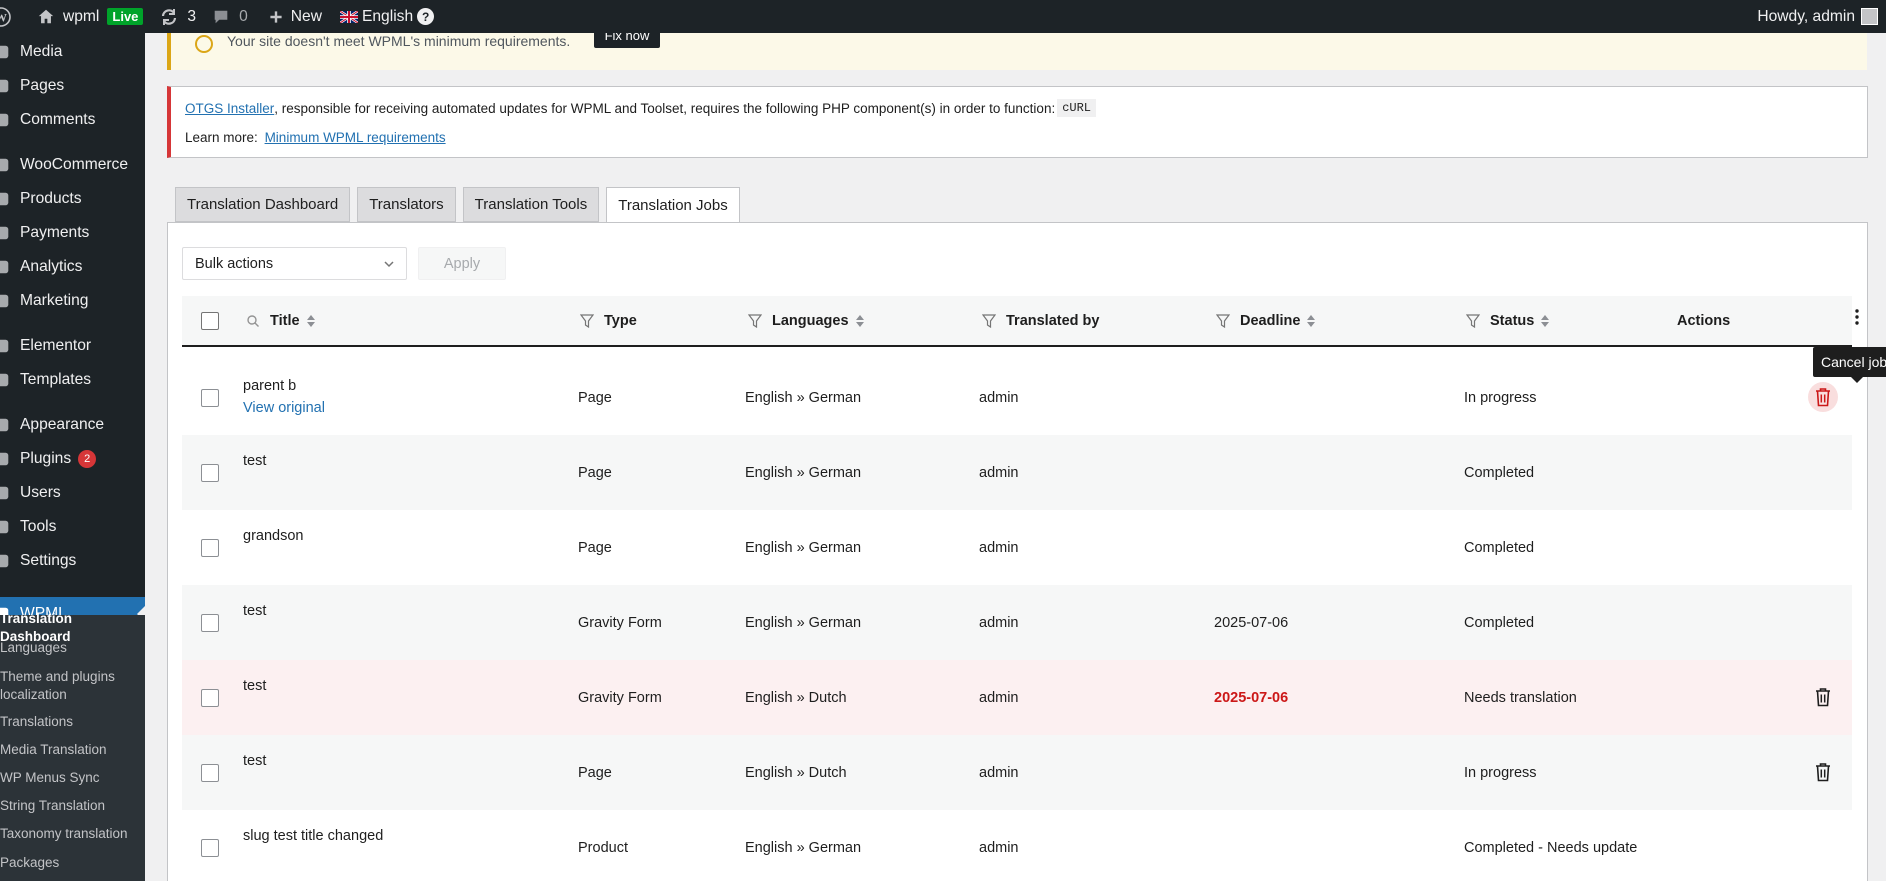 This screenshot has height=881, width=1886. Describe the element at coordinates (1270, 320) in the screenshot. I see `column-deadline-label: Deadline` at that location.